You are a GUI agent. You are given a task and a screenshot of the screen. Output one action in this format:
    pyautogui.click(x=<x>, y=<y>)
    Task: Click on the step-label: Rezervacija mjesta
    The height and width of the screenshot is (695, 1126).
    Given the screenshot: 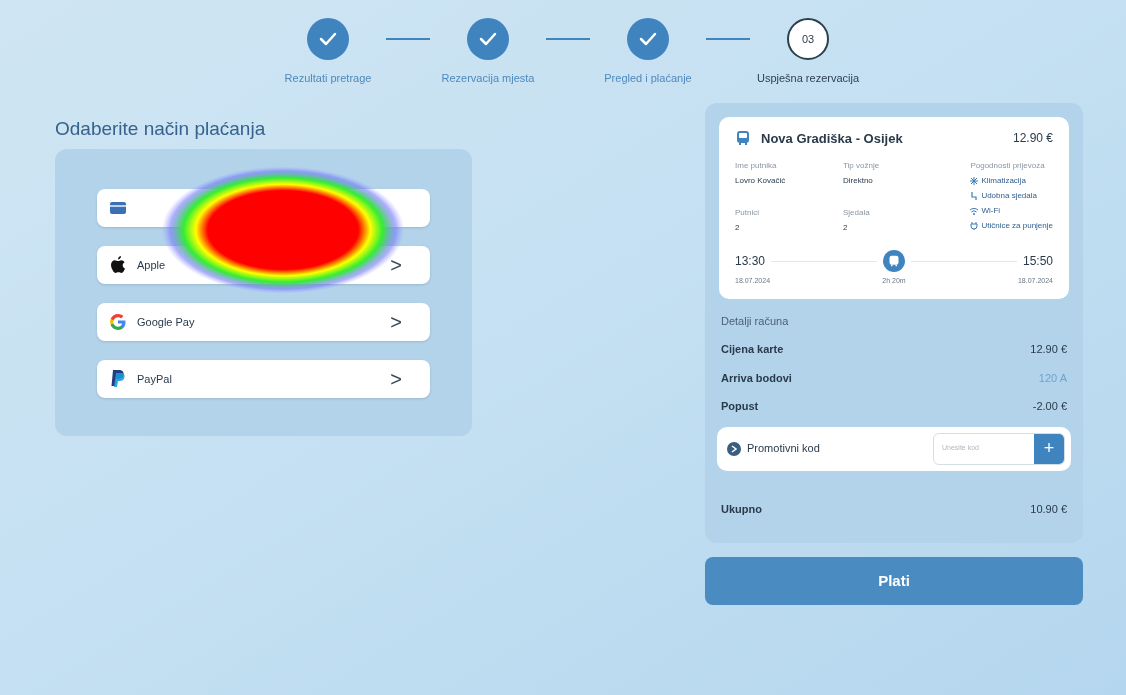 What is the action you would take?
    pyautogui.click(x=488, y=78)
    